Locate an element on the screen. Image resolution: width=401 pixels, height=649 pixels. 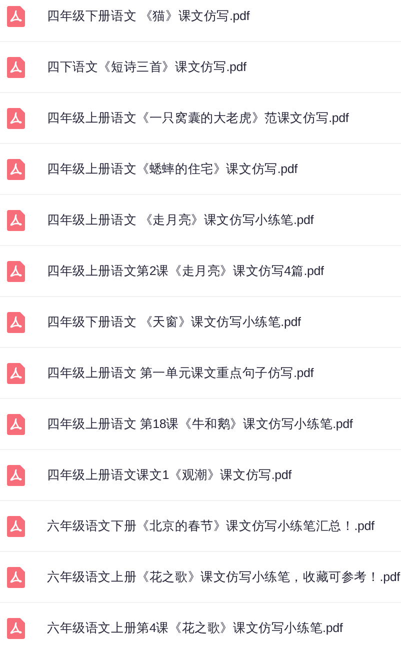
file-row: 四年级下册语文 《天窗》课文仿写小练笔.pdf is located at coordinates (200, 322).